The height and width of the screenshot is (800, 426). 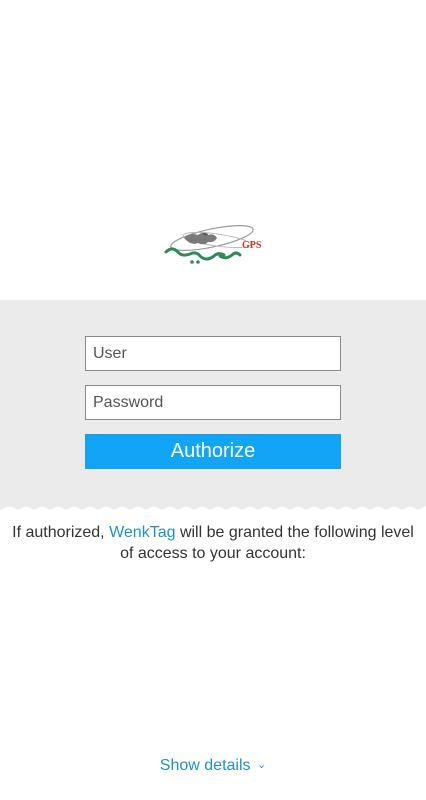 What do you see at coordinates (213, 353) in the screenshot?
I see `user-input` at bounding box center [213, 353].